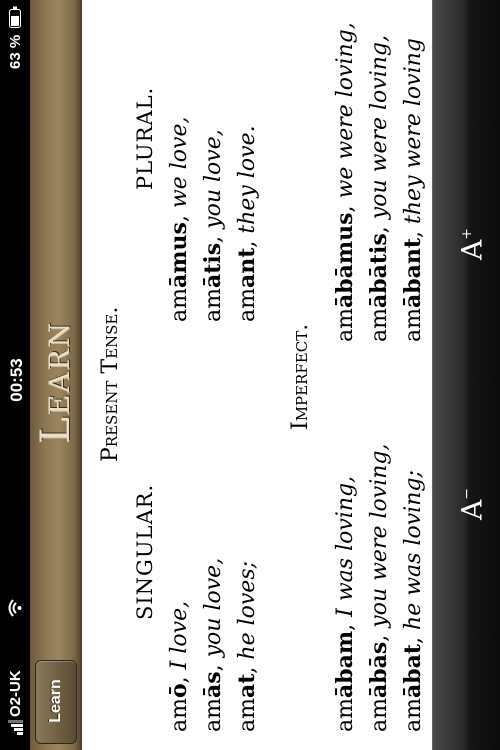  I want to click on imperfect-singular-3: amābat, he was loving;, so click(413, 601).